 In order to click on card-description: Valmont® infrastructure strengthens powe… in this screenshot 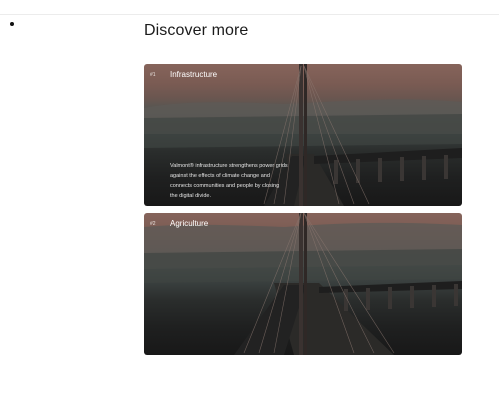, I will do `click(229, 181)`.